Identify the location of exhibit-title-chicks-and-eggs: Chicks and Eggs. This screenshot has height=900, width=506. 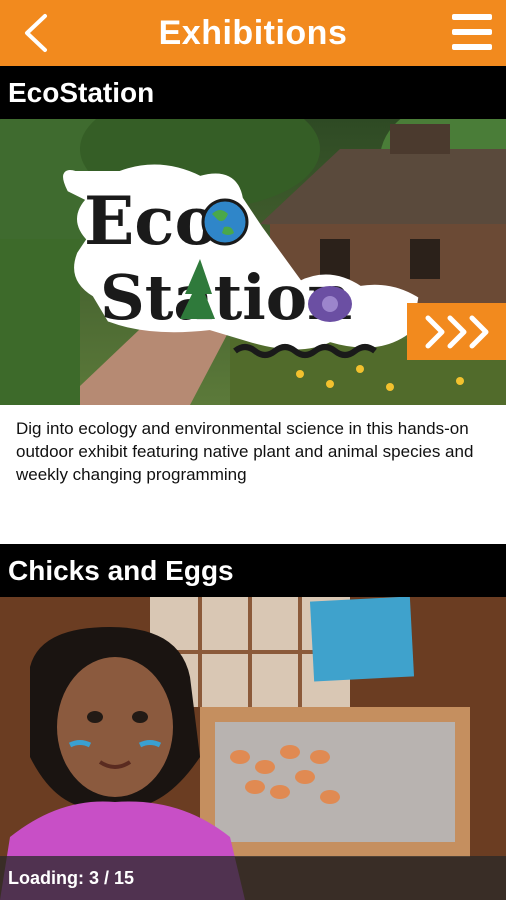
(253, 570).